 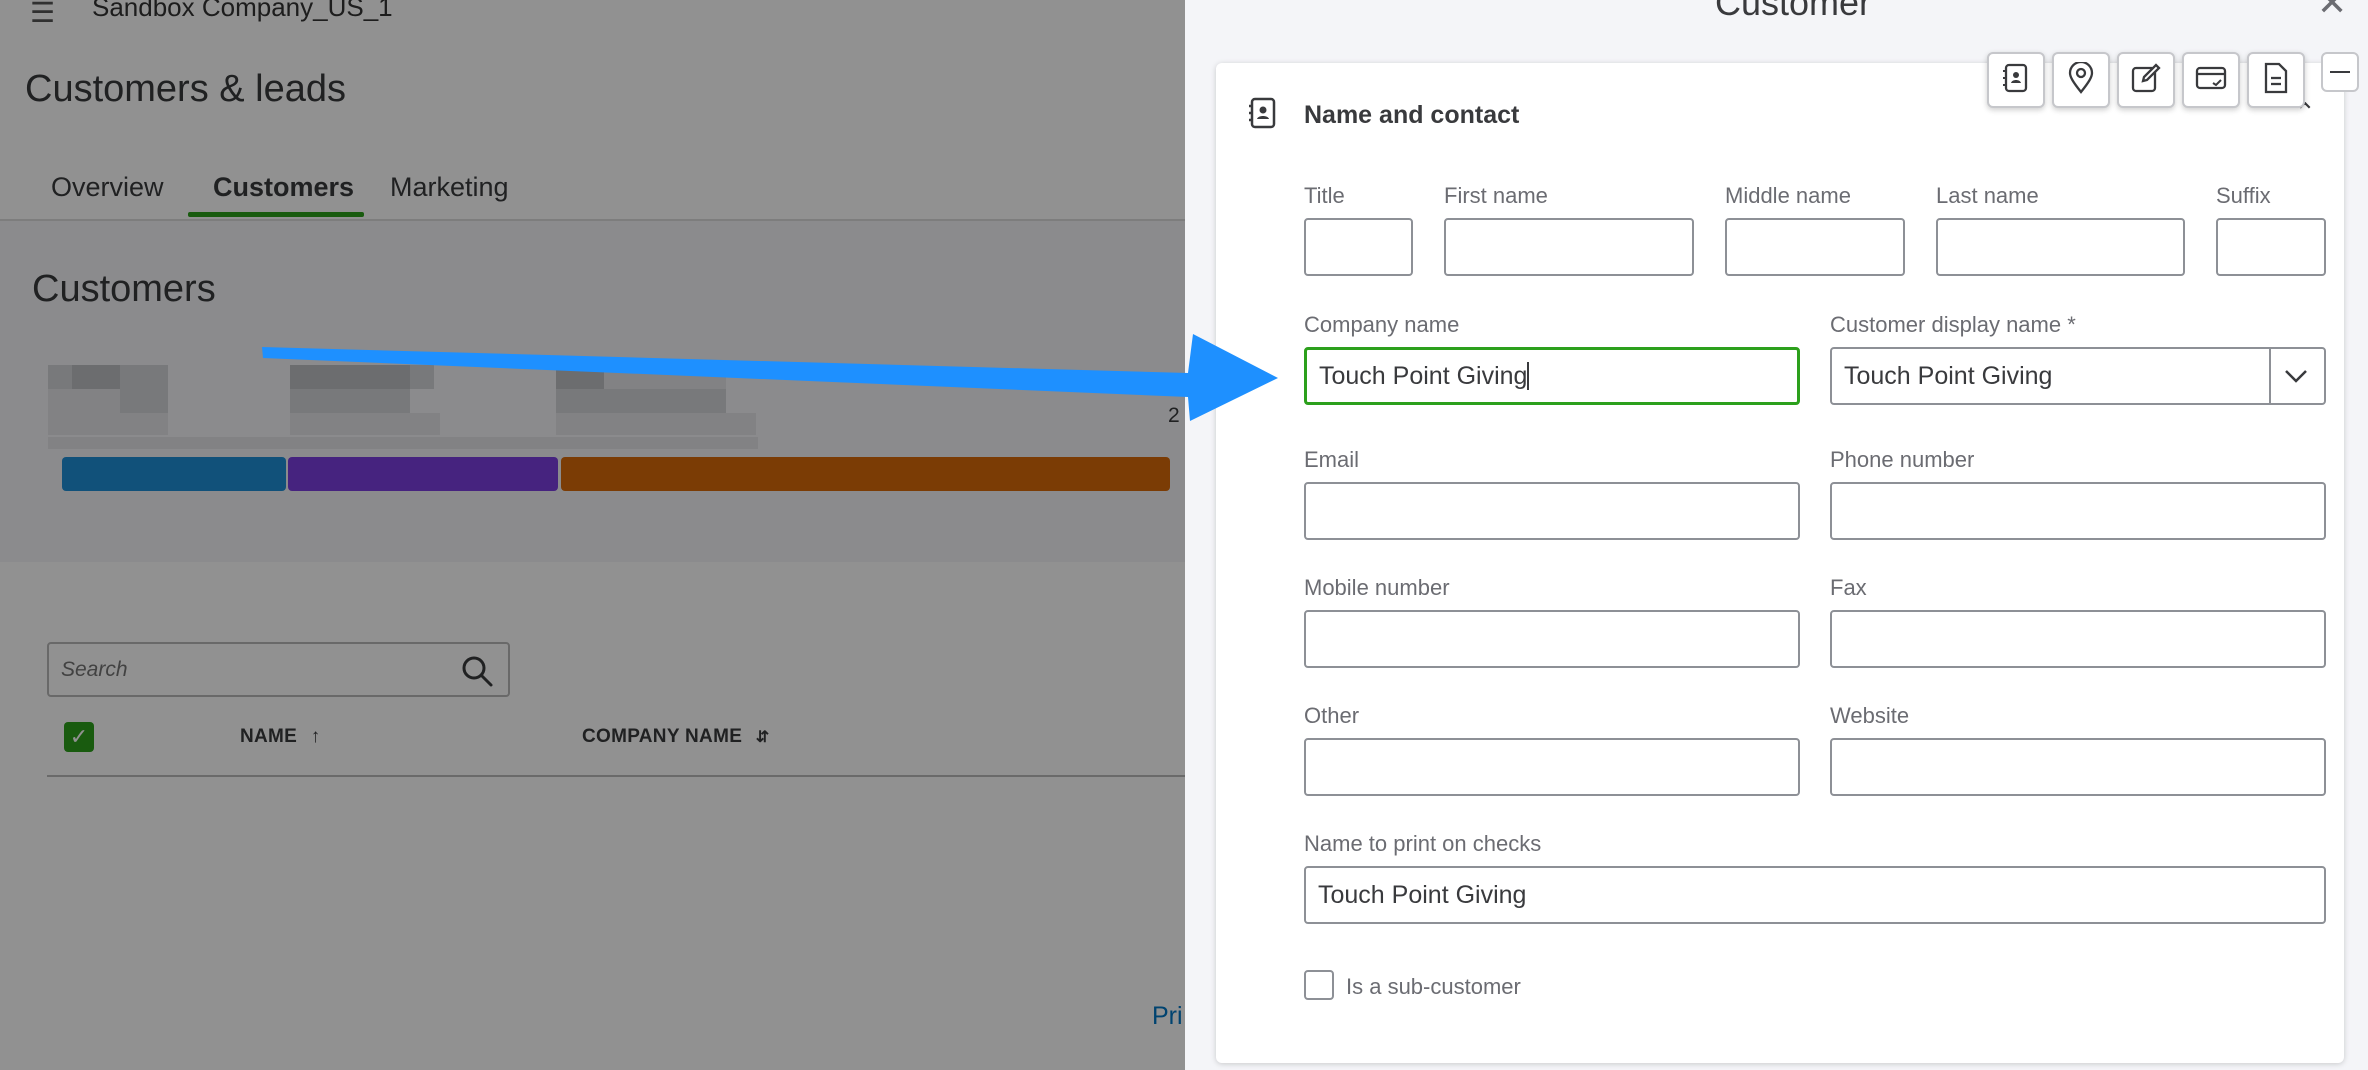 I want to click on minimize-icon, so click(x=2340, y=72).